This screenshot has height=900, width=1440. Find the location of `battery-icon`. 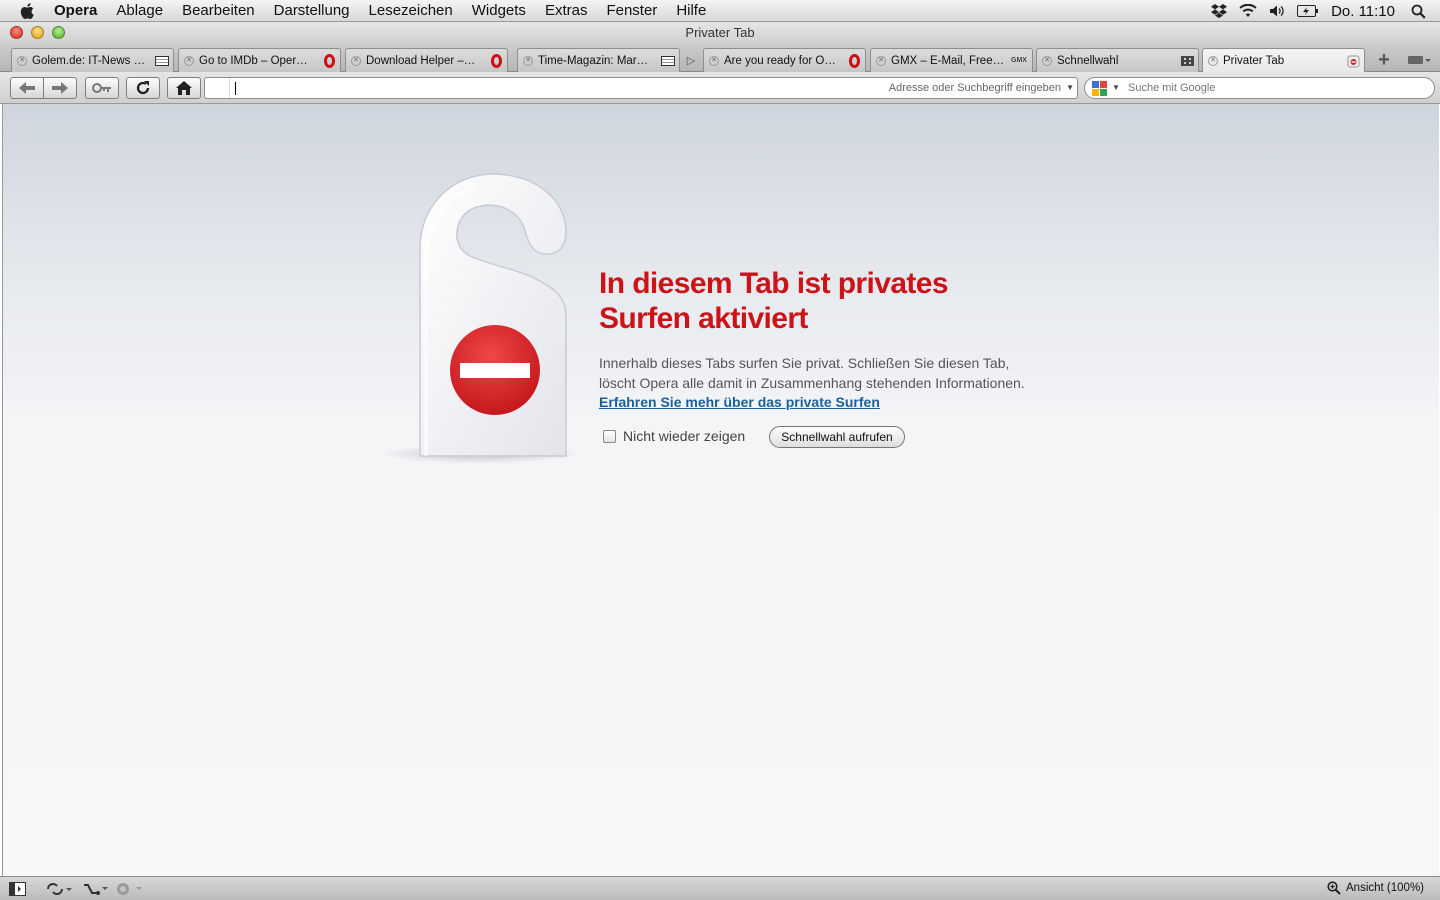

battery-icon is located at coordinates (1308, 11).